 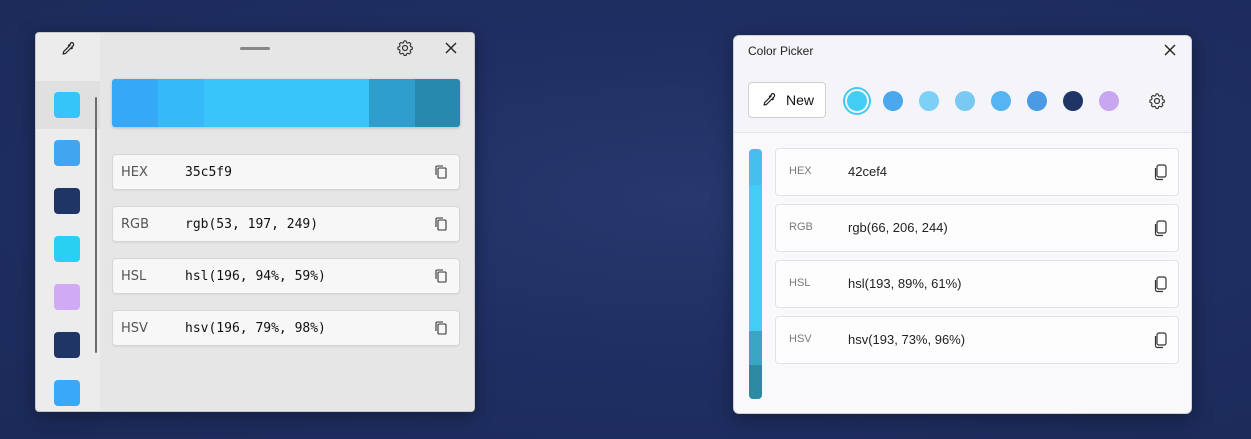 What do you see at coordinates (96, 225) in the screenshot?
I see `history-scrollbar` at bounding box center [96, 225].